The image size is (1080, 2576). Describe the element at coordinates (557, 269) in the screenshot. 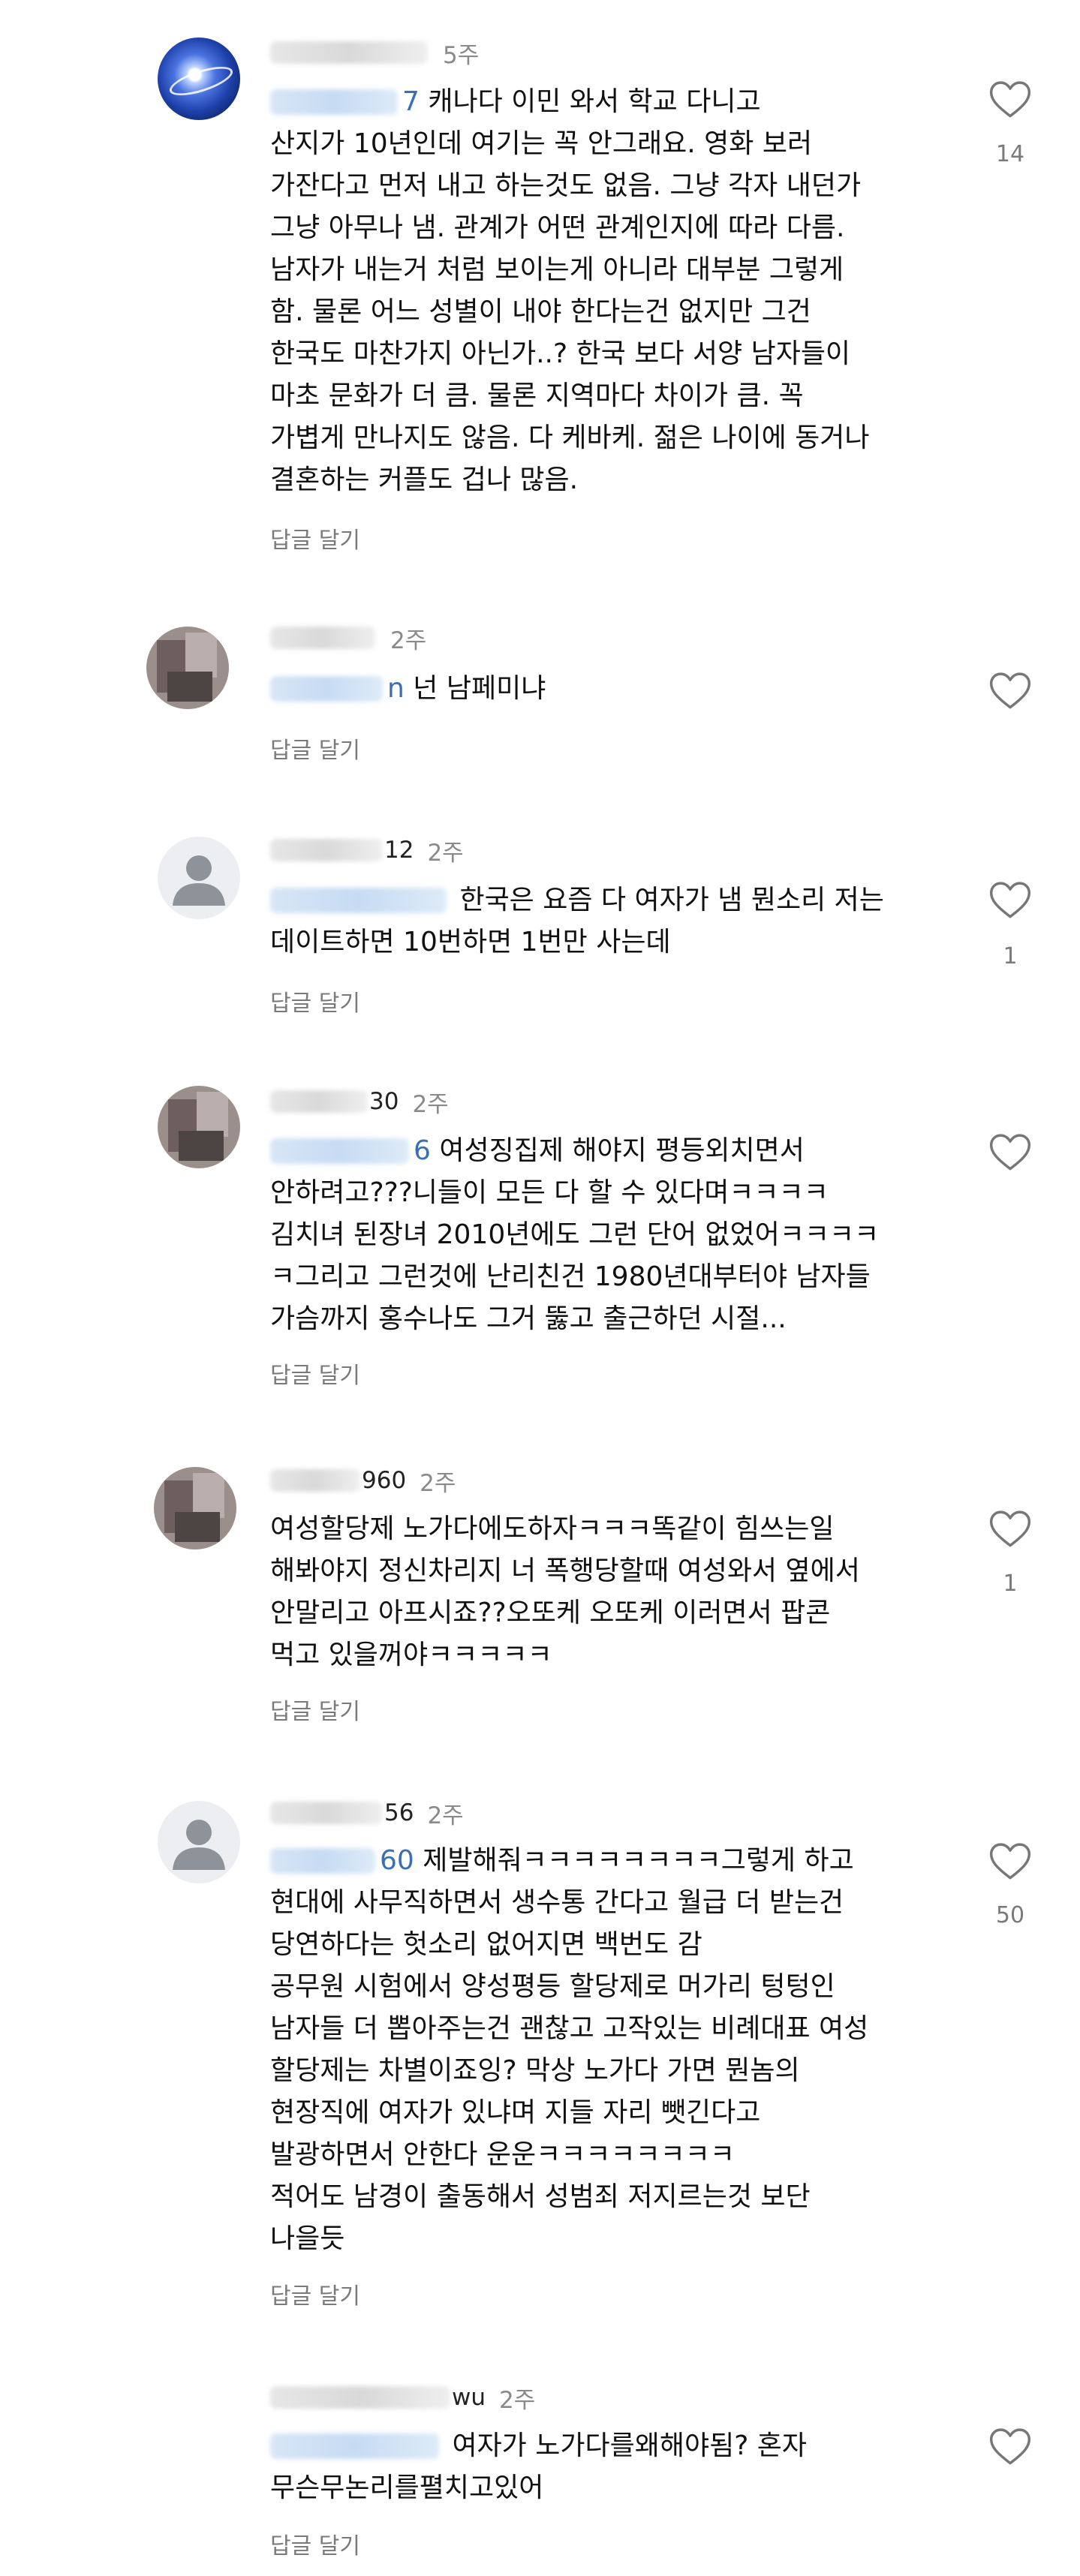

I see `comment-line: 남자가 내는거 처럼 보이는게 아니라 대부분 그렇게` at that location.